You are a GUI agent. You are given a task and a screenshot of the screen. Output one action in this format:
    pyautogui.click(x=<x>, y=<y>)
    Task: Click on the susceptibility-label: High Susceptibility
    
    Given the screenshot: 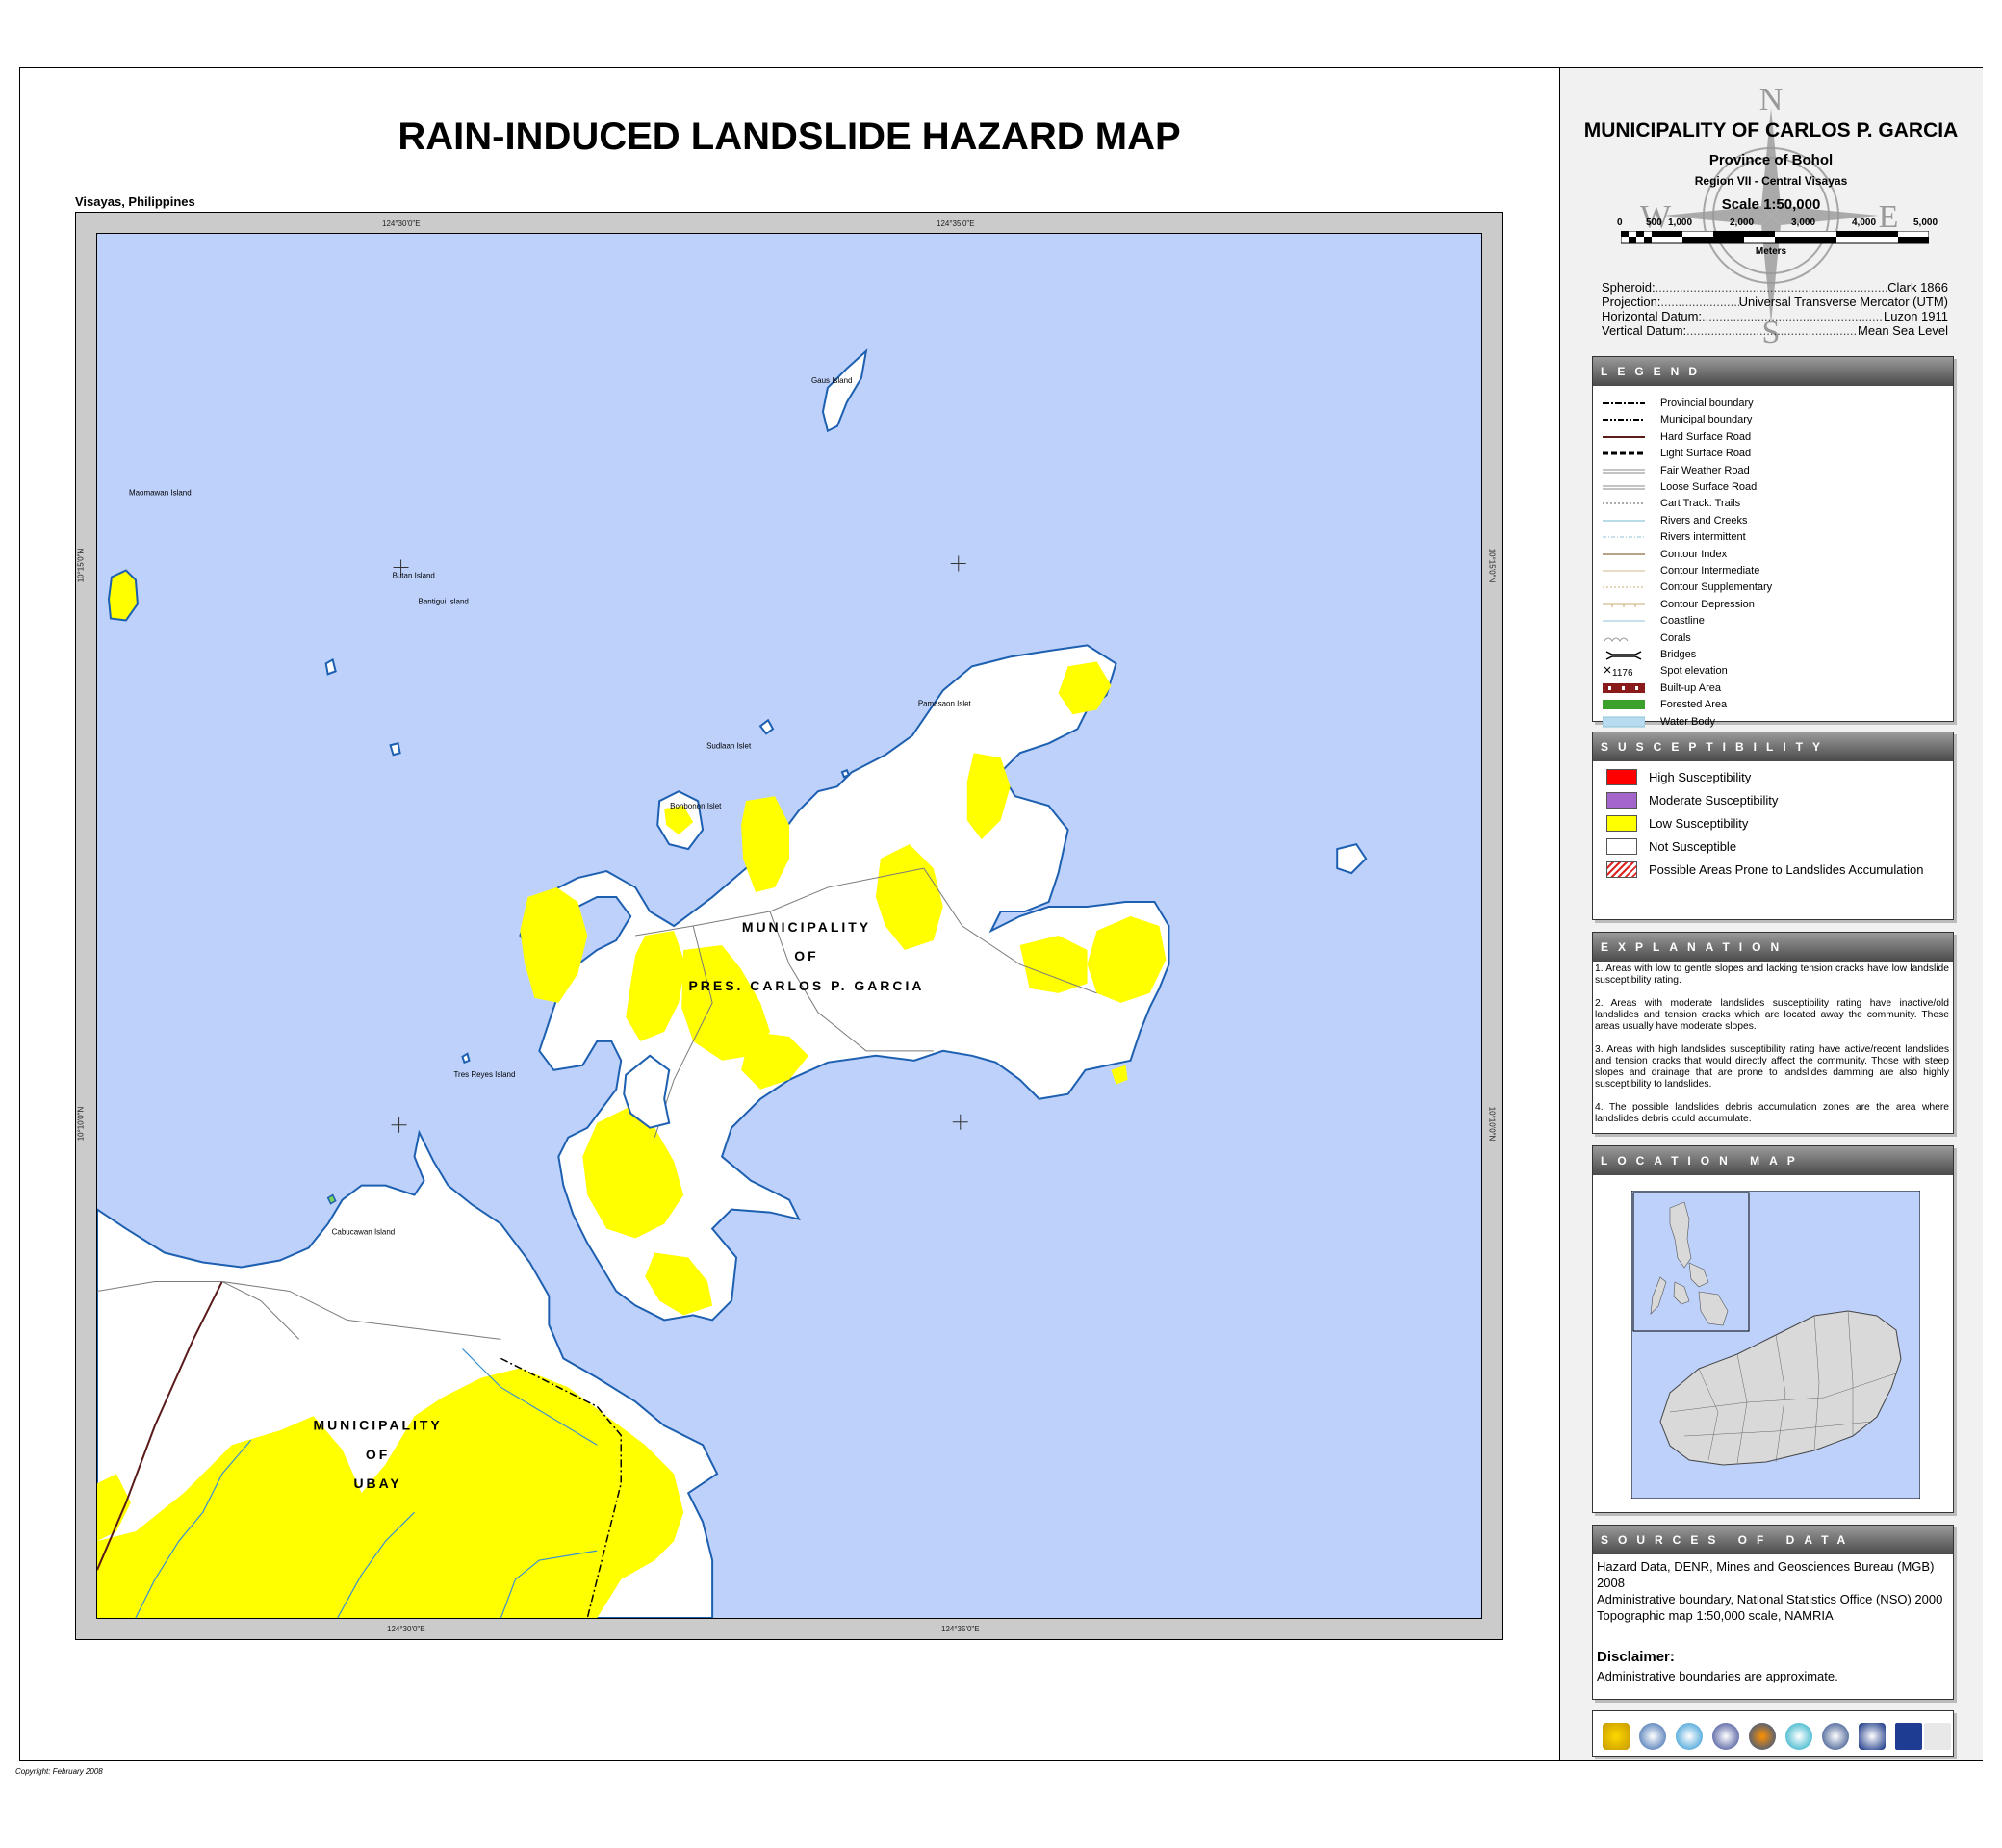 What is the action you would take?
    pyautogui.click(x=1700, y=777)
    